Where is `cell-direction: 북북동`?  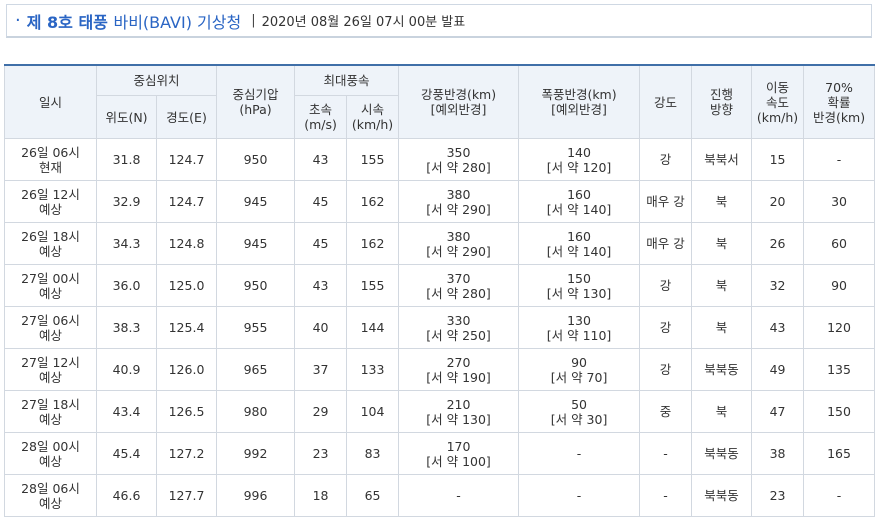
cell-direction: 북북동 is located at coordinates (722, 369).